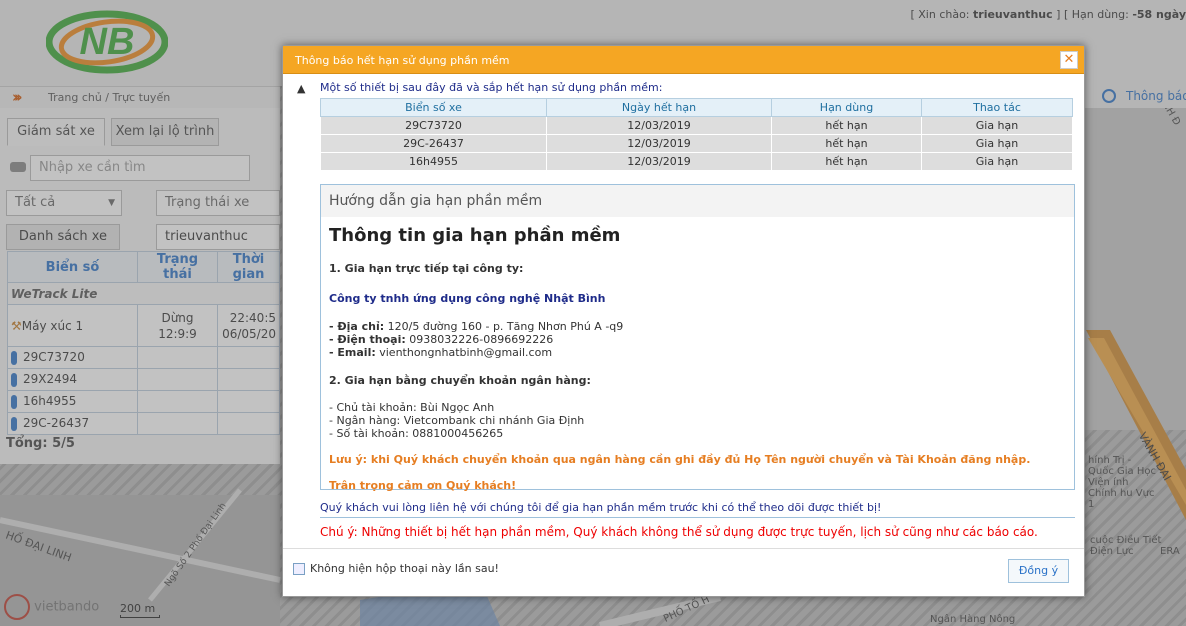  What do you see at coordinates (697, 201) in the screenshot?
I see `guide-header: Hướng dẫn gia hạn phần mềm` at bounding box center [697, 201].